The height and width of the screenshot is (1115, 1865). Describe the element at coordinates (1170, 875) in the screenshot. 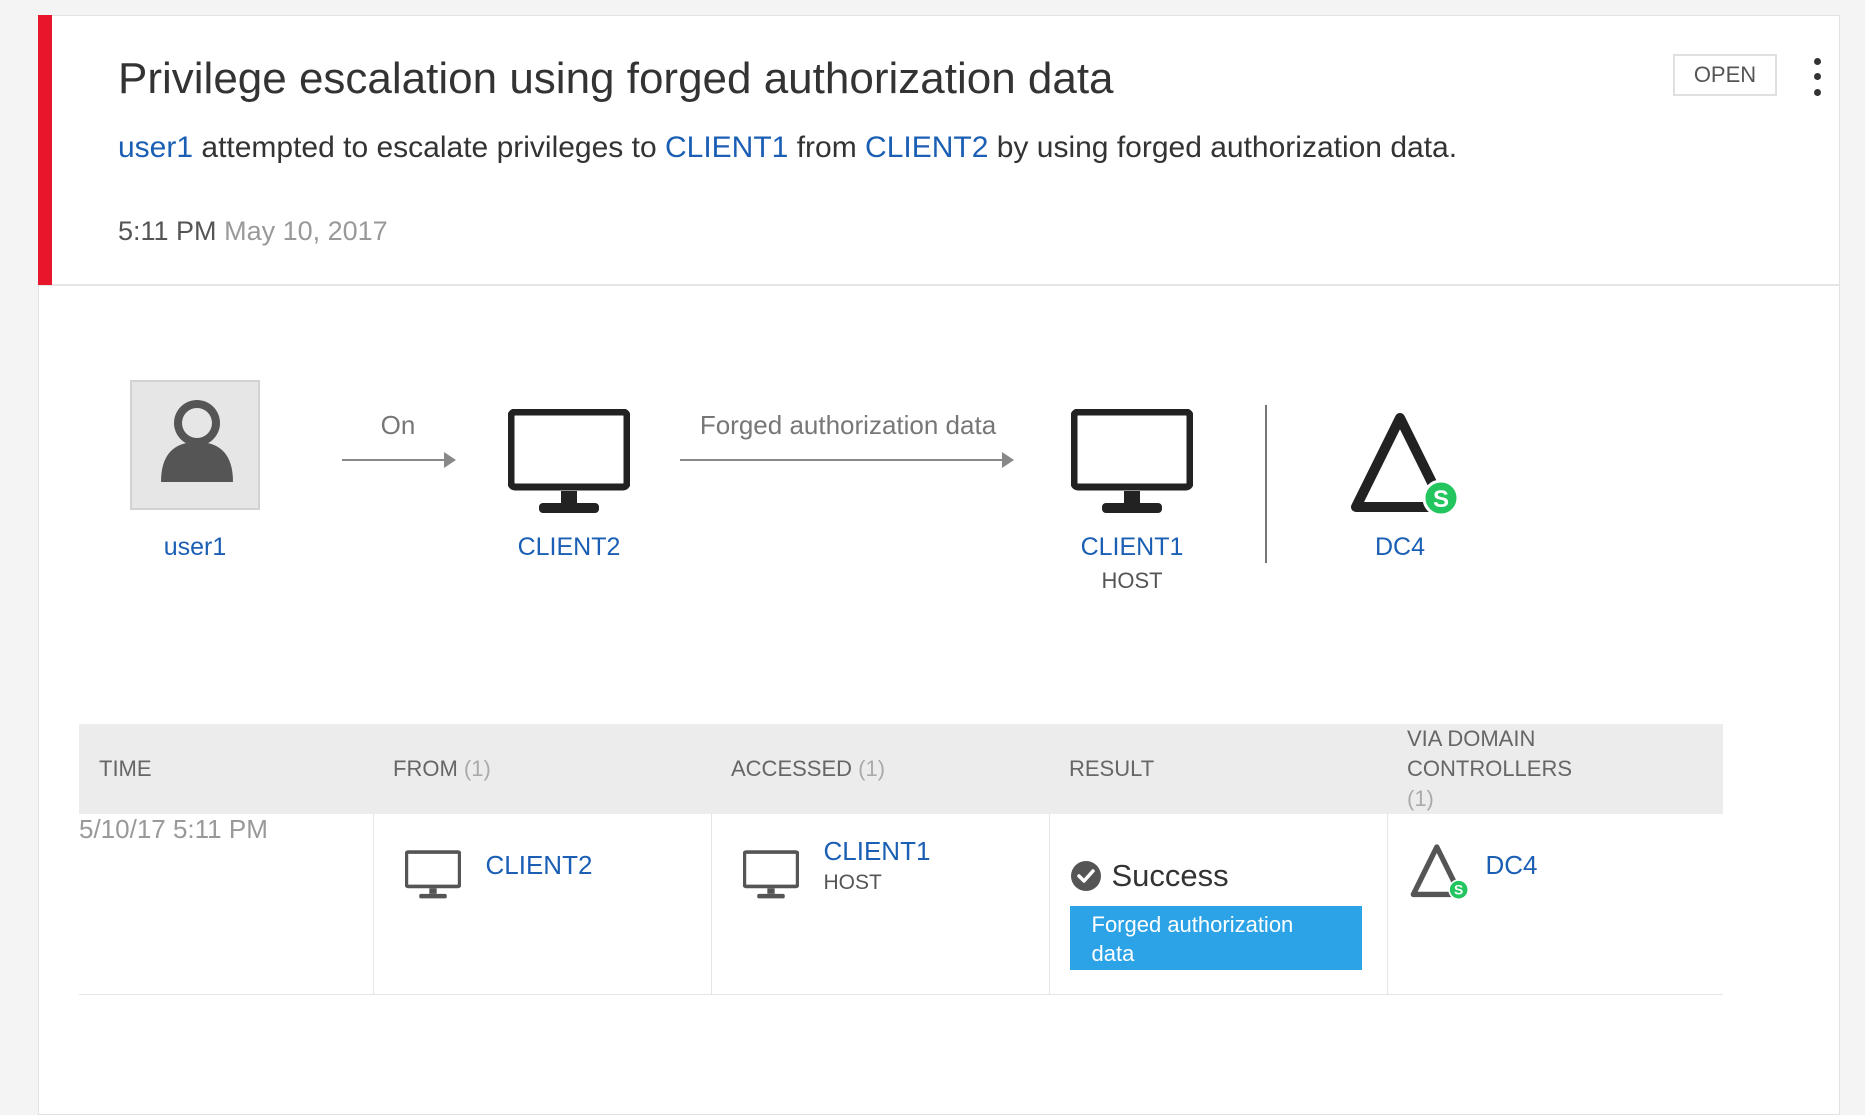

I see `result-status: Success` at that location.